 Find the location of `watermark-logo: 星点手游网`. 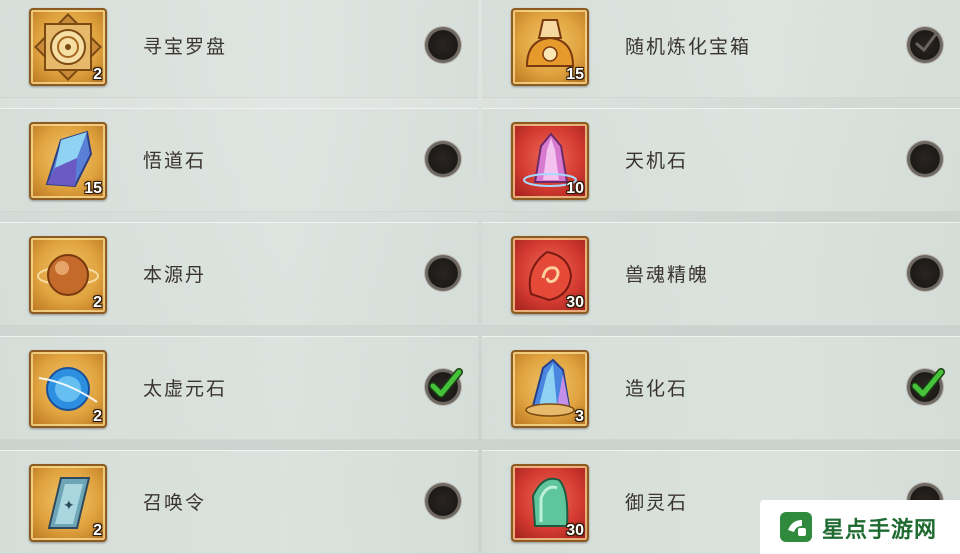

watermark-logo: 星点手游网 is located at coordinates (860, 527).